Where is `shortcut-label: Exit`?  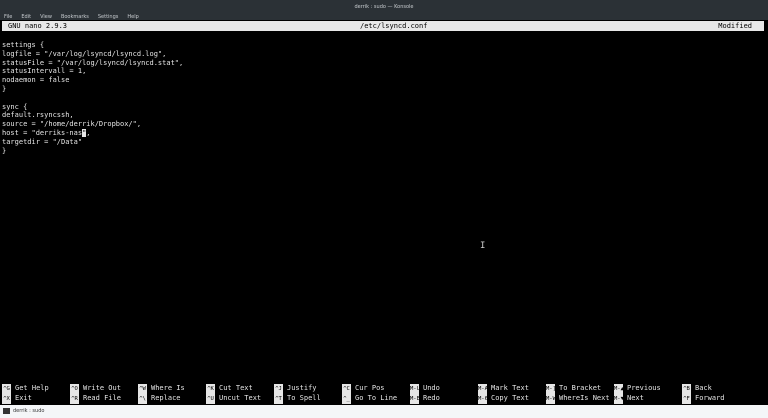 shortcut-label: Exit is located at coordinates (23, 398).